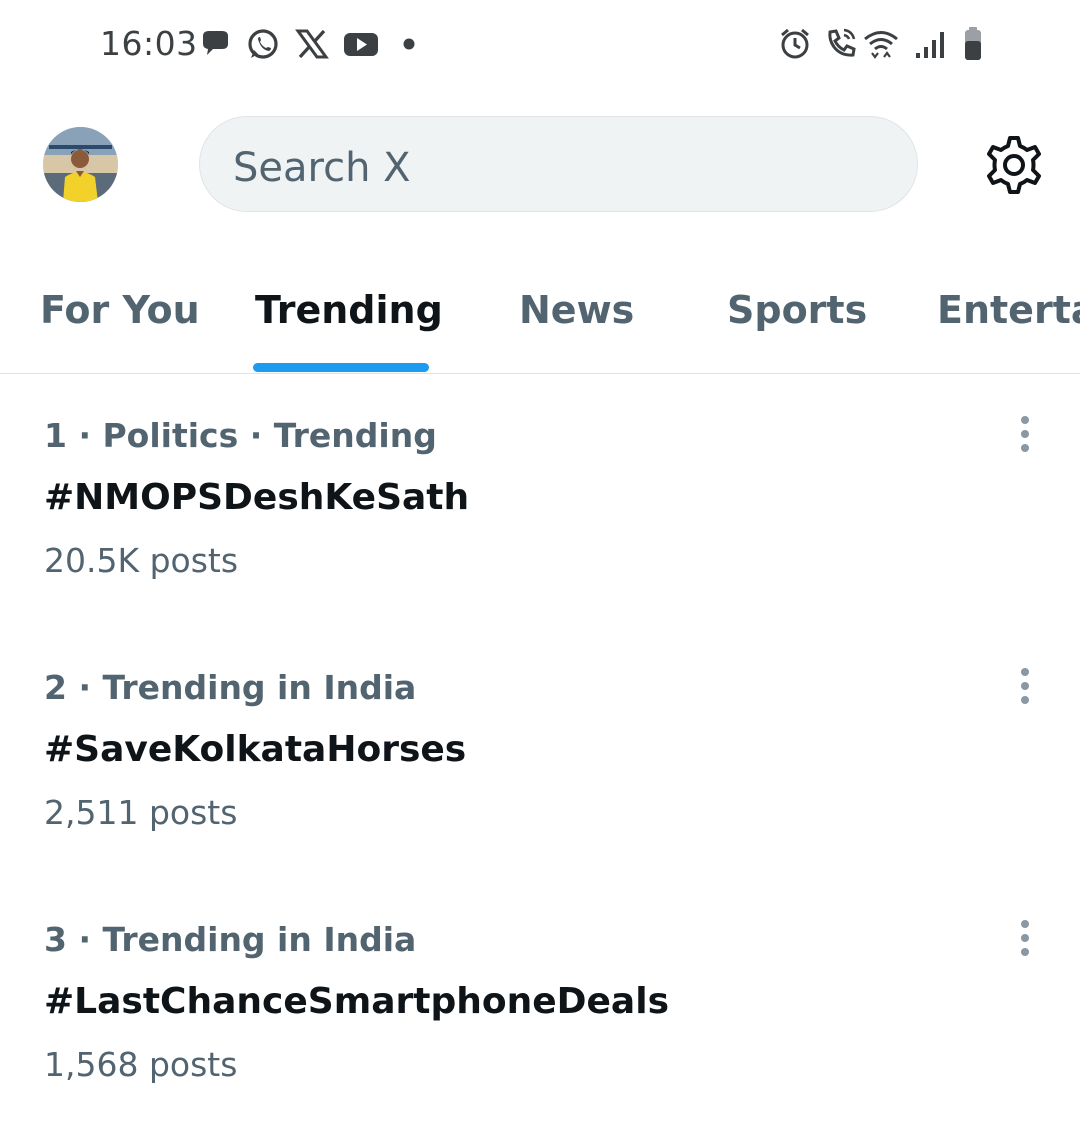 The height and width of the screenshot is (1138, 1080). I want to click on avatar-image, so click(80, 164).